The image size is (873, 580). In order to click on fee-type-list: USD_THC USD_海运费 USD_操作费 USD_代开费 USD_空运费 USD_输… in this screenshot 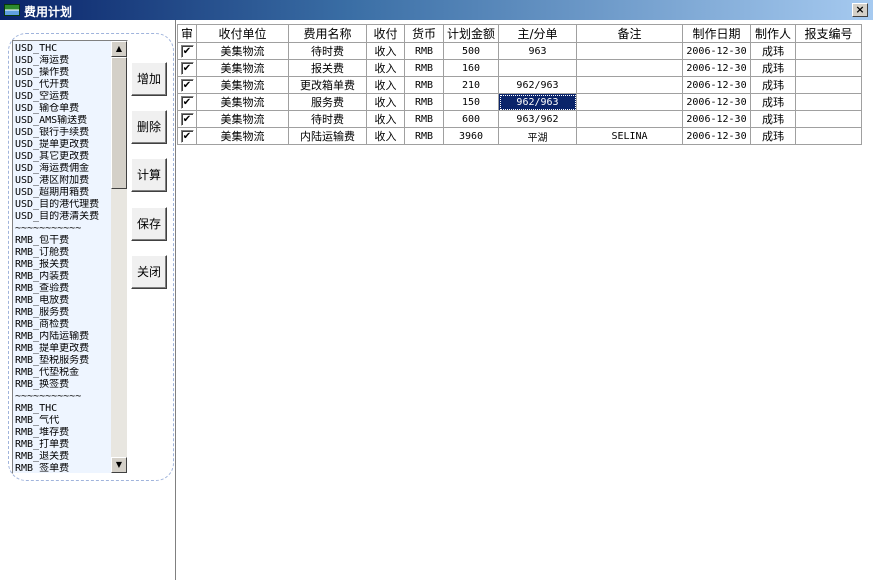, I will do `click(70, 257)`.